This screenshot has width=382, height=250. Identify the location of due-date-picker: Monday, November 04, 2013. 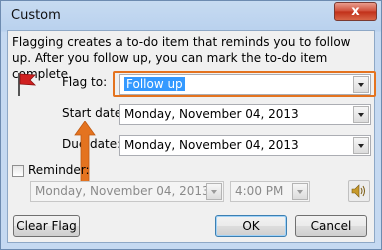
(245, 145).